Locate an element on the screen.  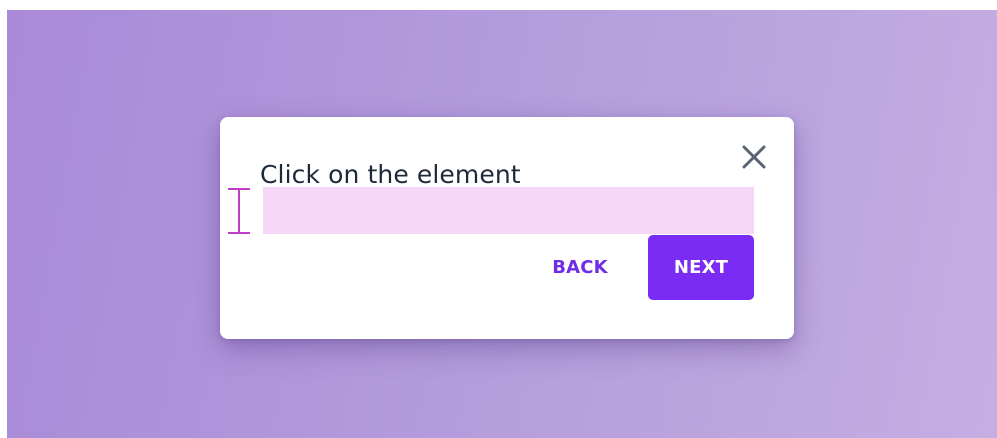
text-cursor-icon is located at coordinates (239, 211).